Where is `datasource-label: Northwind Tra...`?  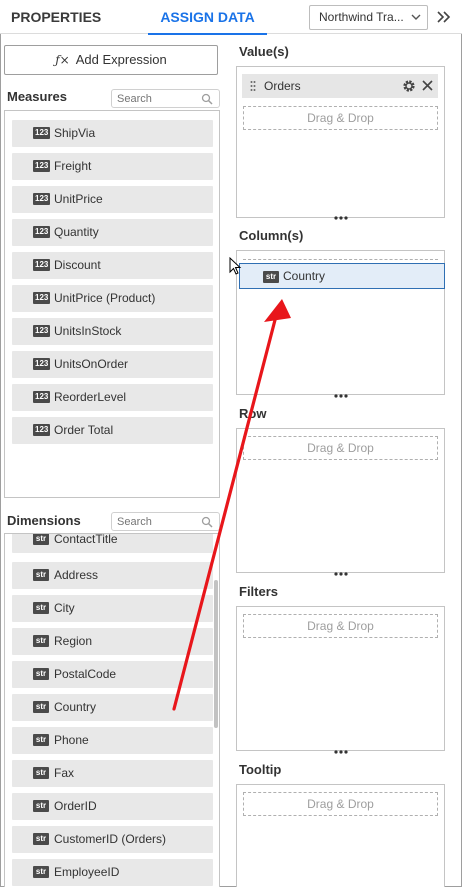 datasource-label: Northwind Tra... is located at coordinates (361, 17).